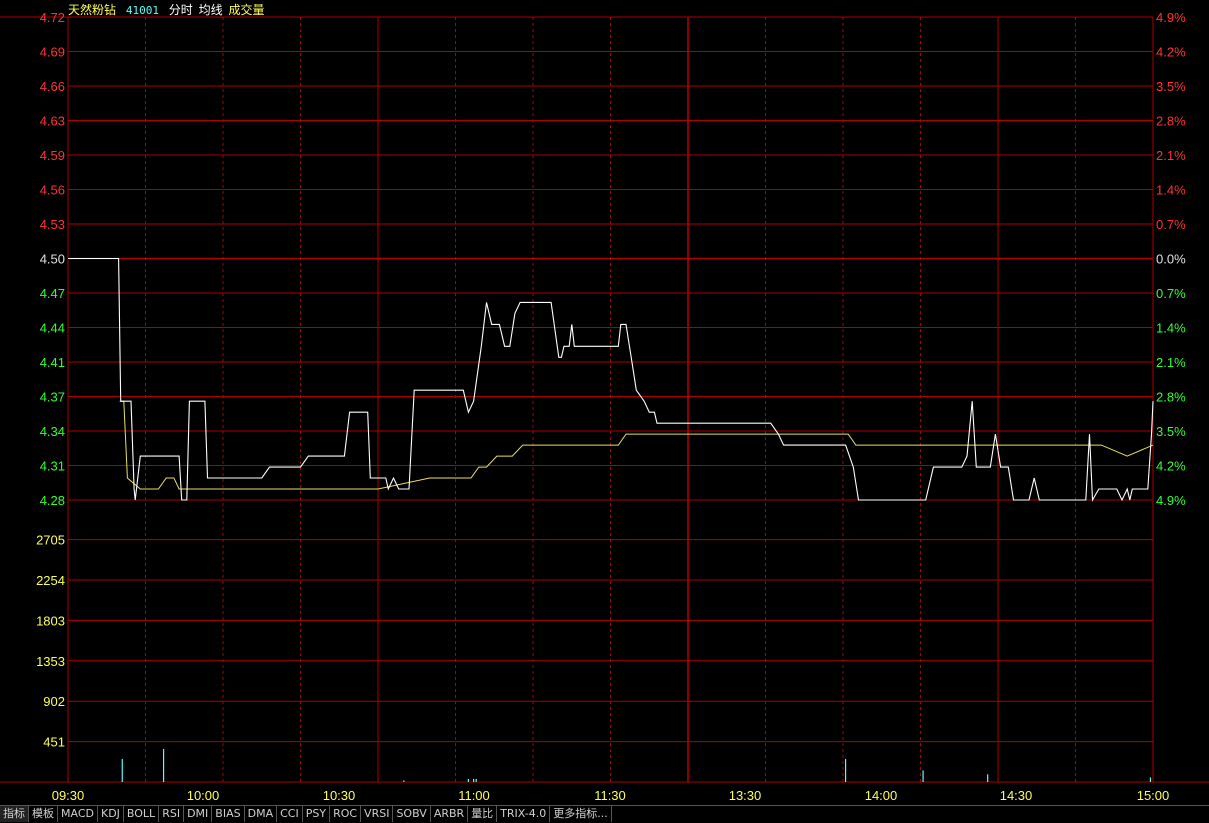  Describe the element at coordinates (881, 795) in the screenshot. I see `time-tick-label: 14:00` at that location.